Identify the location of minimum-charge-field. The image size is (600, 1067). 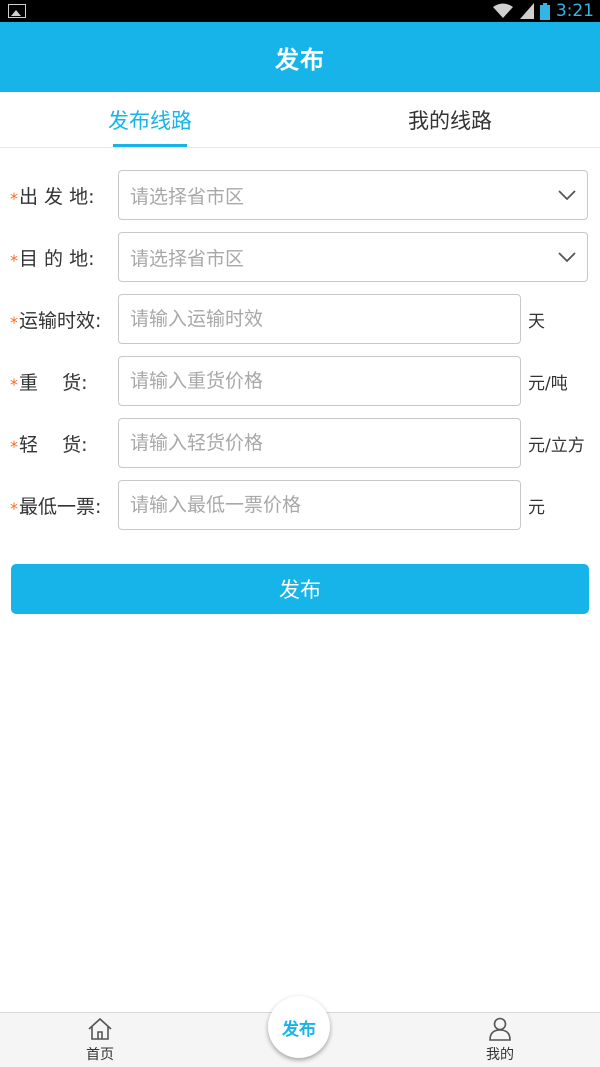
(319, 505).